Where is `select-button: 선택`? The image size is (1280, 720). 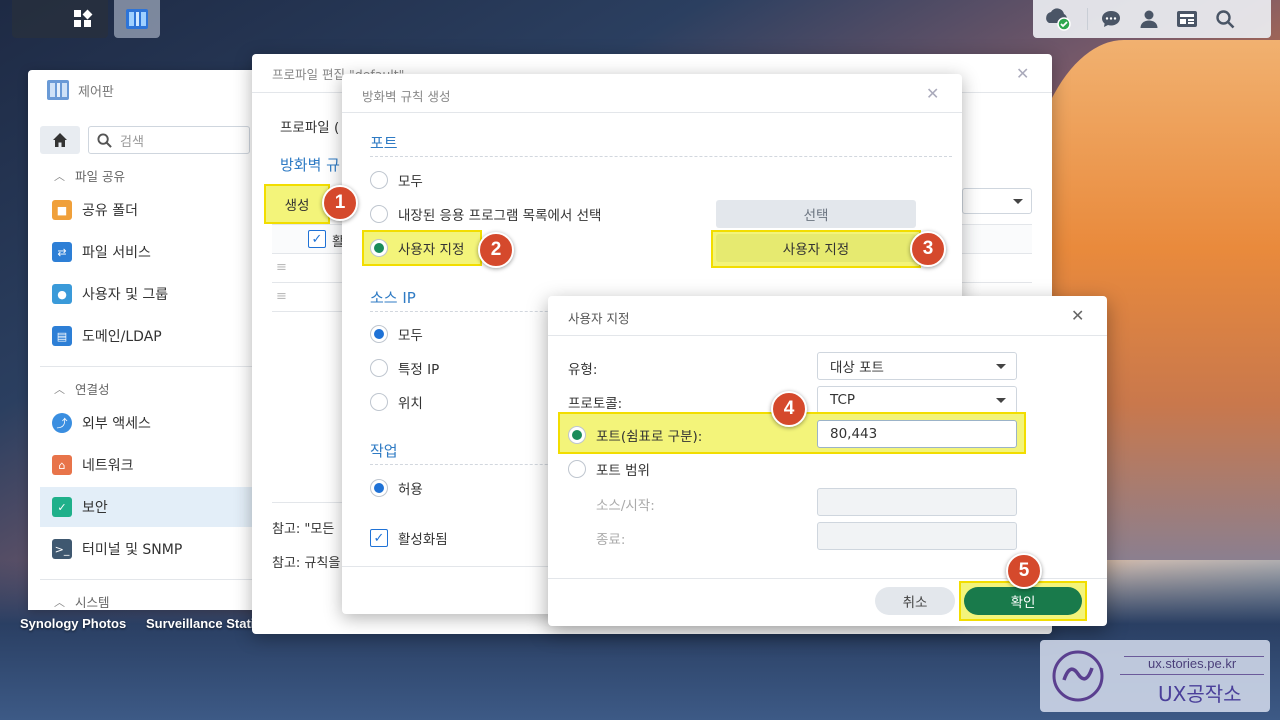
select-button: 선택 is located at coordinates (816, 214).